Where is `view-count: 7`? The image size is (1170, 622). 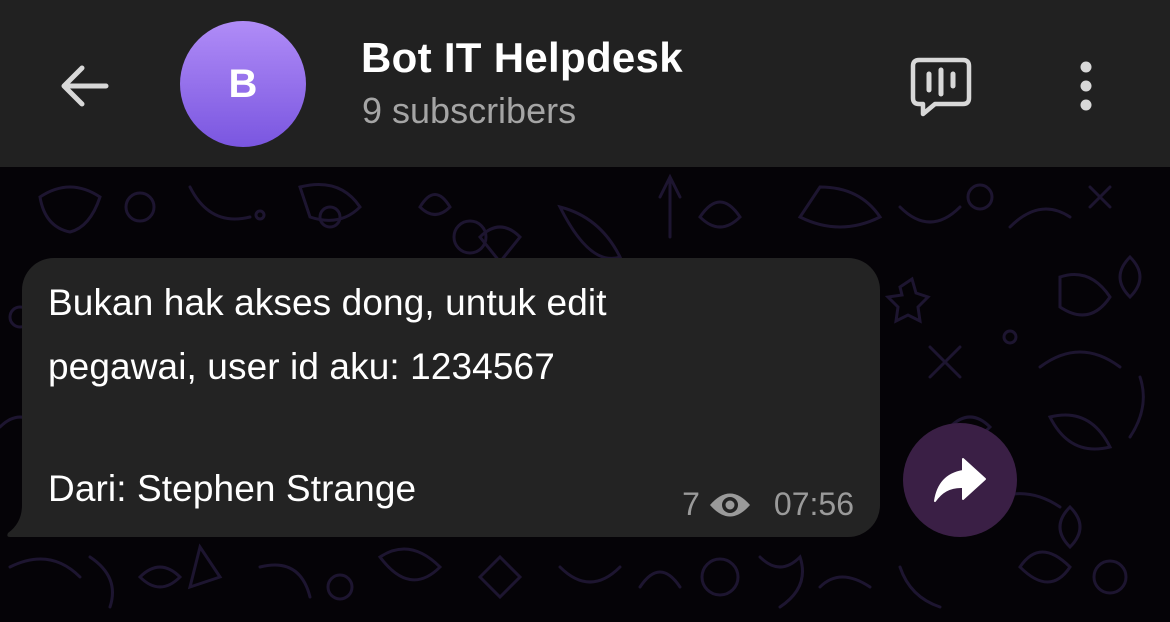 view-count: 7 is located at coordinates (691, 504).